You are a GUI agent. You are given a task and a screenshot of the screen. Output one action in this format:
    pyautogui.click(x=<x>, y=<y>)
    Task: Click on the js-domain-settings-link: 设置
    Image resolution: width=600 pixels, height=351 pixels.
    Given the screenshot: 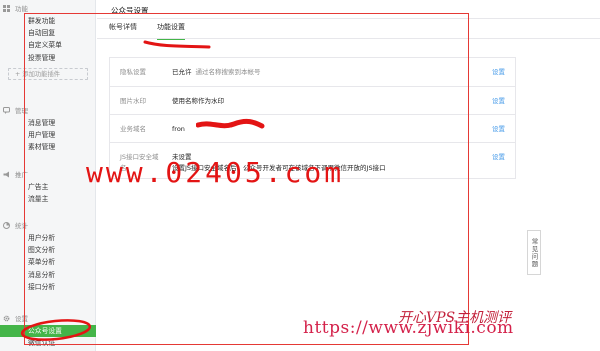 What is the action you would take?
    pyautogui.click(x=498, y=157)
    